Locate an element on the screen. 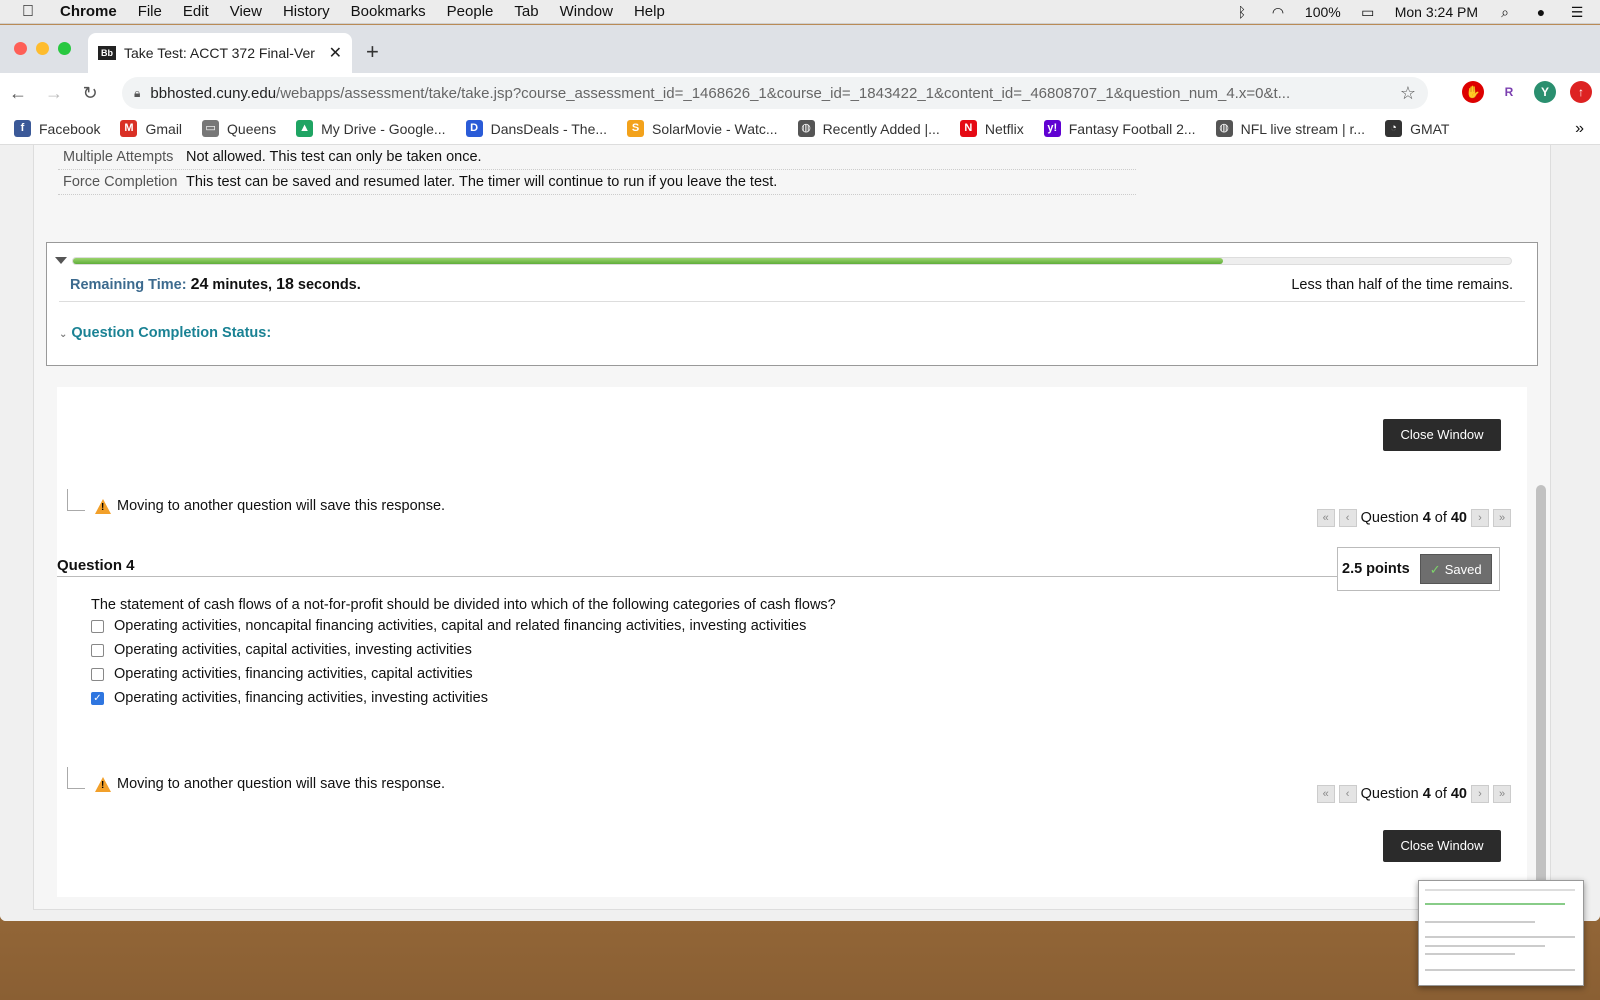 The height and width of the screenshot is (1000, 1600). menu-app-name: Chrome is located at coordinates (88, 11).